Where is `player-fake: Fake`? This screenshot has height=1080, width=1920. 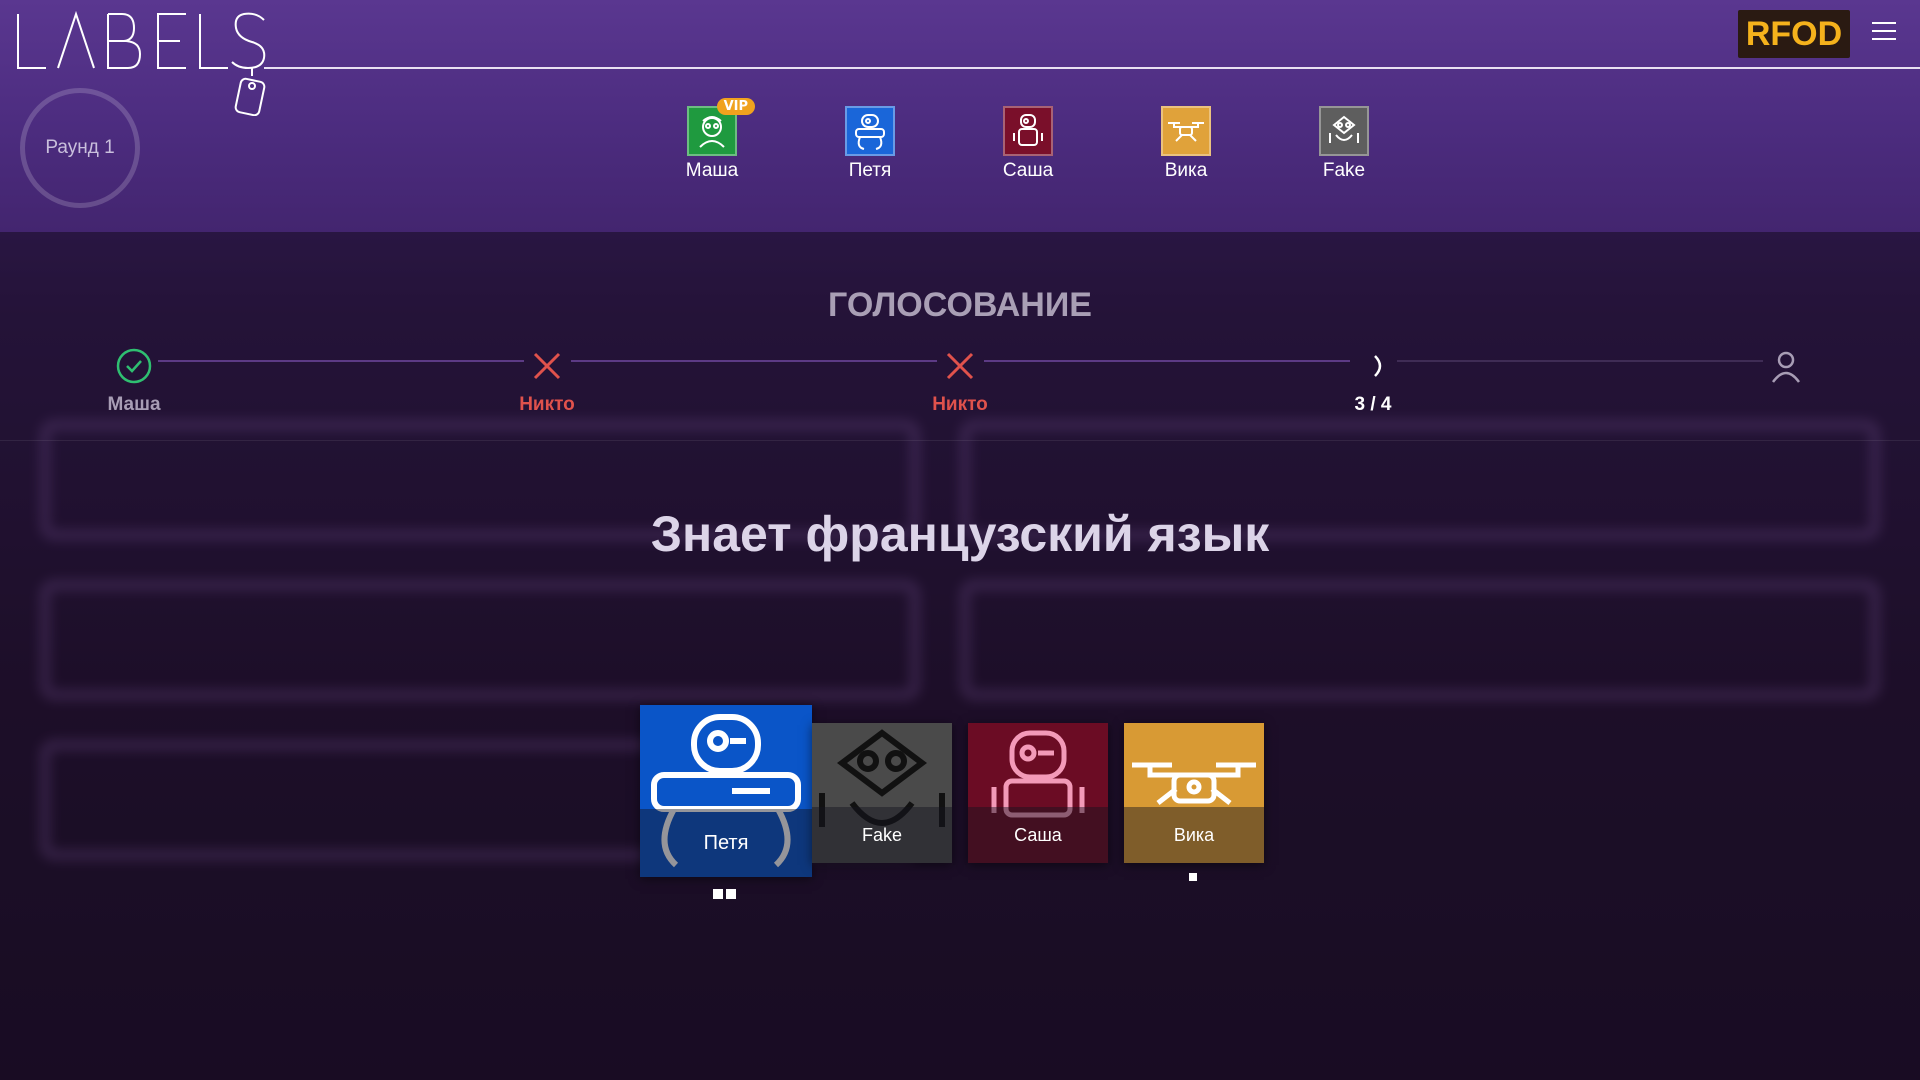
player-fake: Fake is located at coordinates (1344, 144).